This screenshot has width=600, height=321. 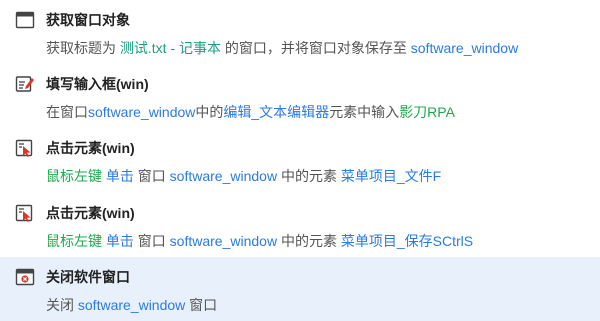 I want to click on step-description: 鼠标左键 单击 窗口 software_window 中的元素 菜单项目_文件F, so click(x=243, y=176).